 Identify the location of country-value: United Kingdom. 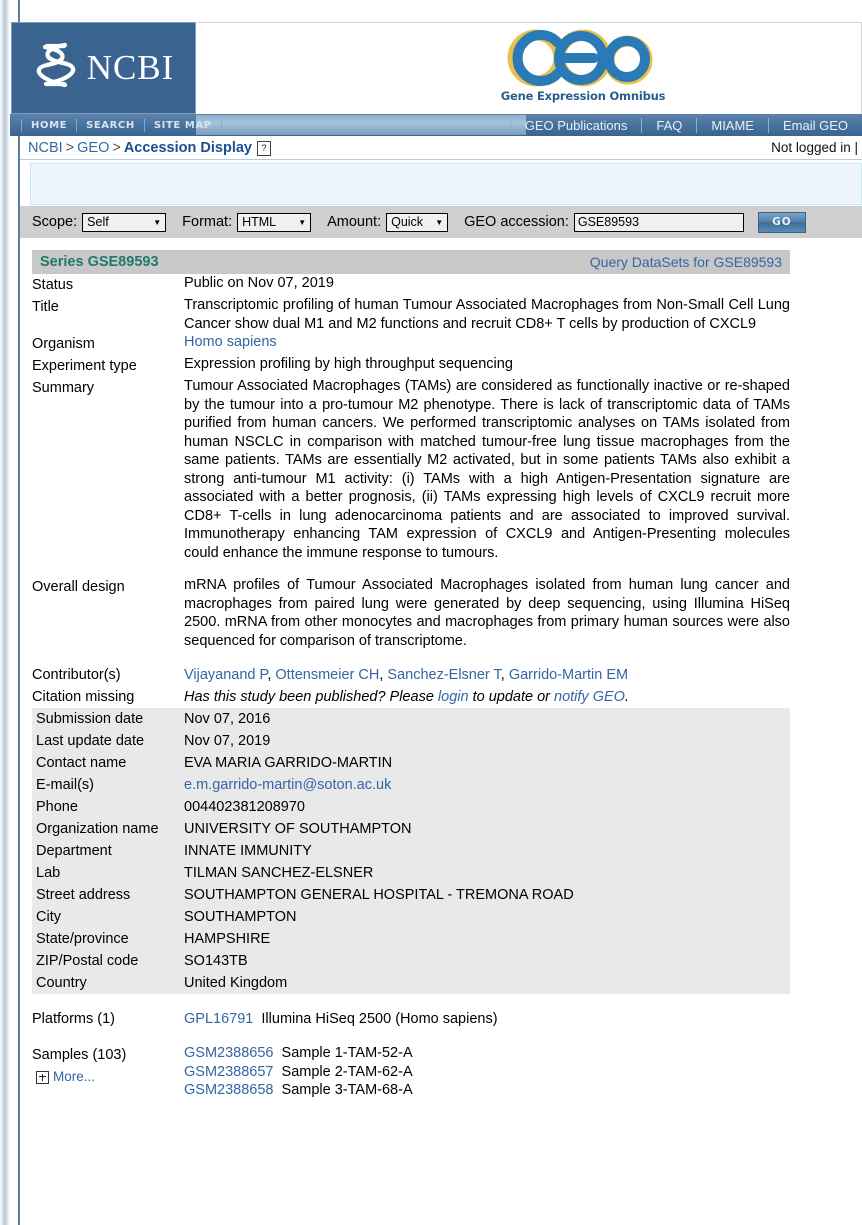
(487, 983).